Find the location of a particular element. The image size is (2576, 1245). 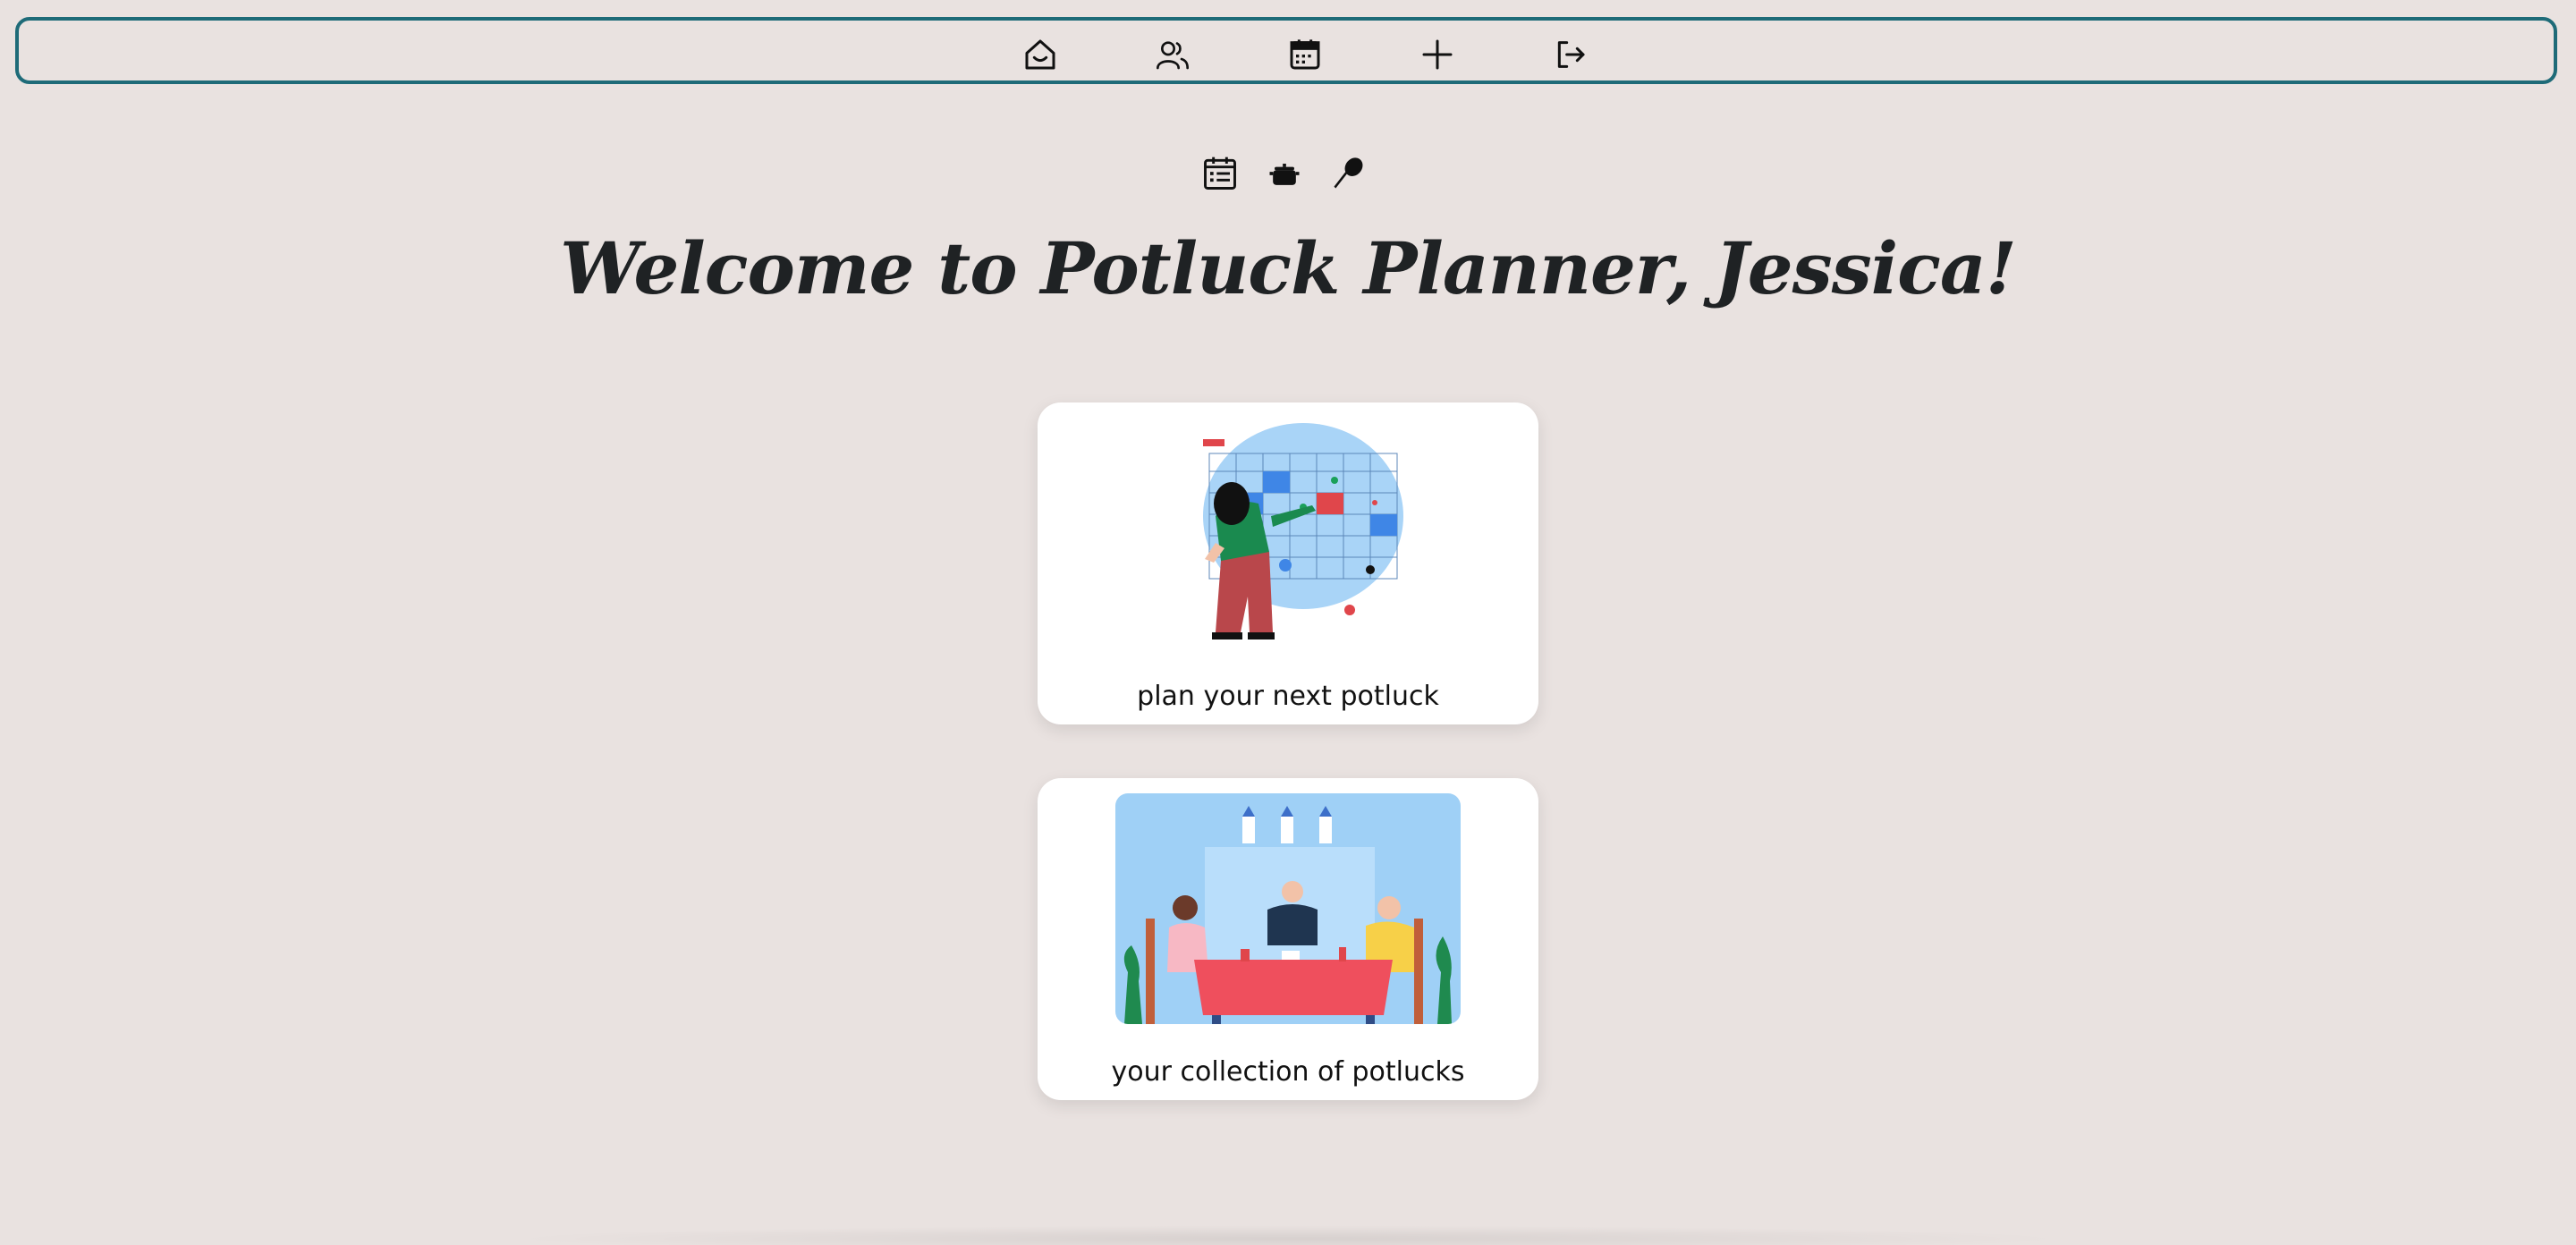

home-icon is located at coordinates (1040, 54).